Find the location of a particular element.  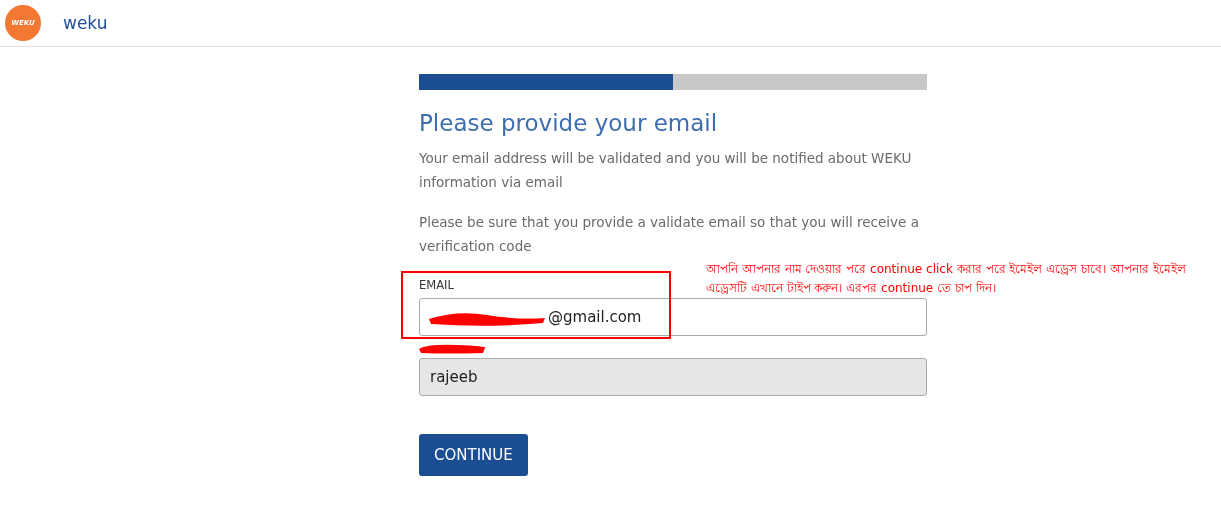

info-text: Please be sure that you provide a validate email so that you will receive a verification code is located at coordinates (669, 234).